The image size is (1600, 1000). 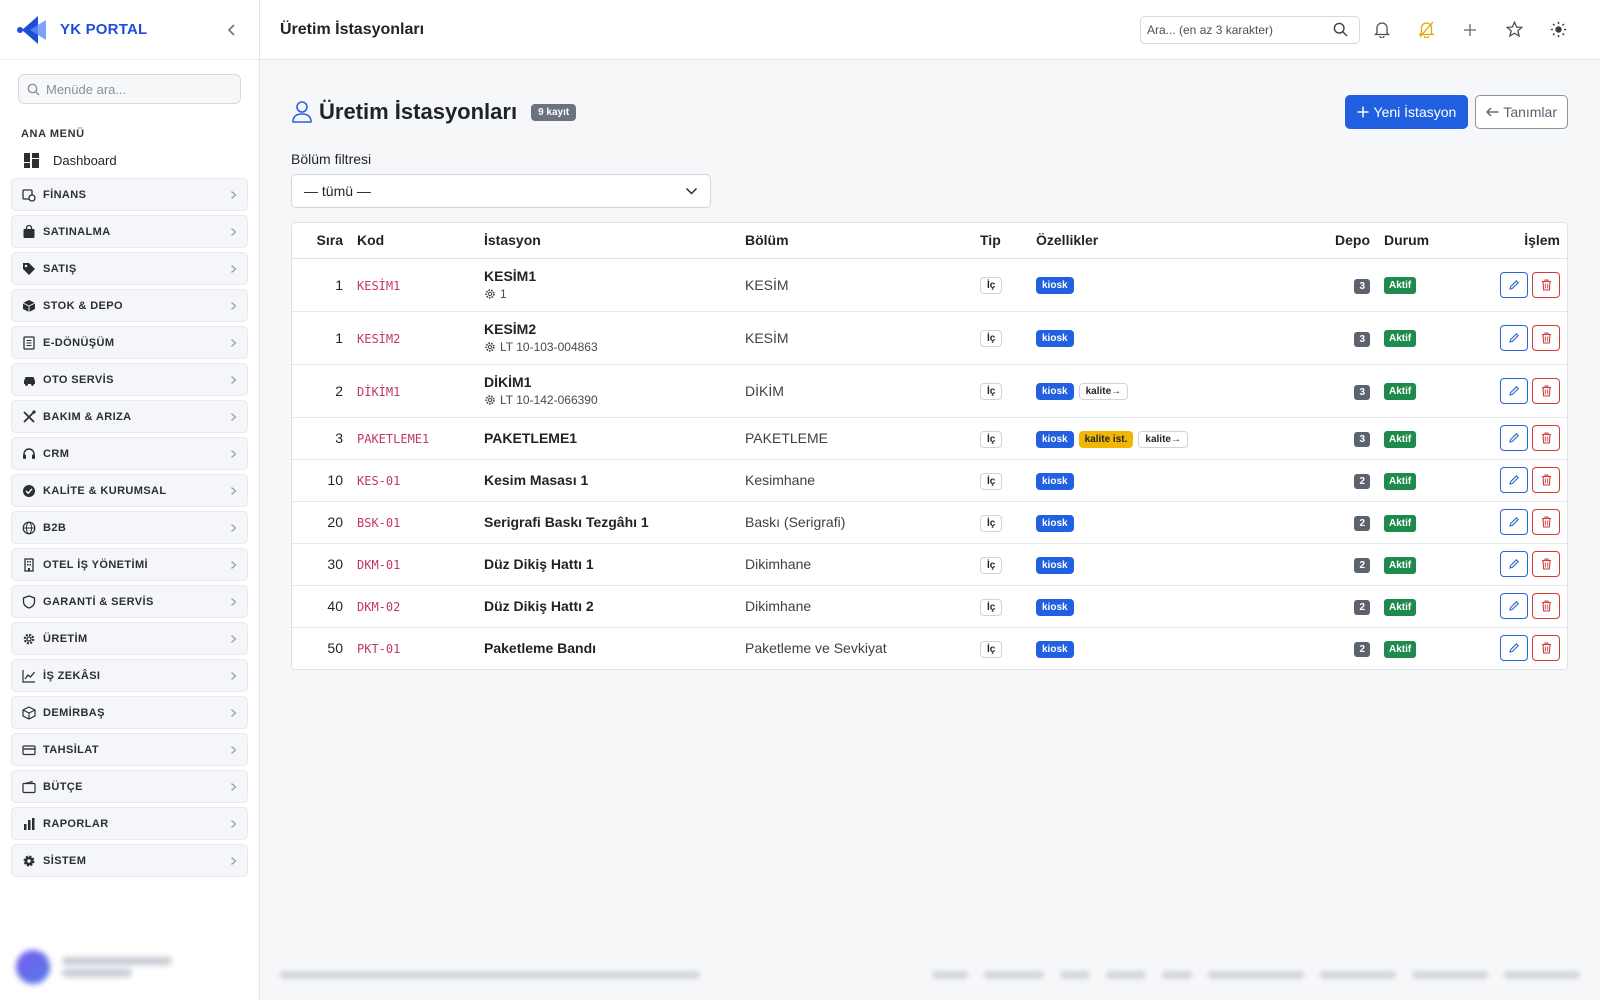 What do you see at coordinates (129, 860) in the screenshot?
I see `sidebar-item-si-stem: SİSTEM` at bounding box center [129, 860].